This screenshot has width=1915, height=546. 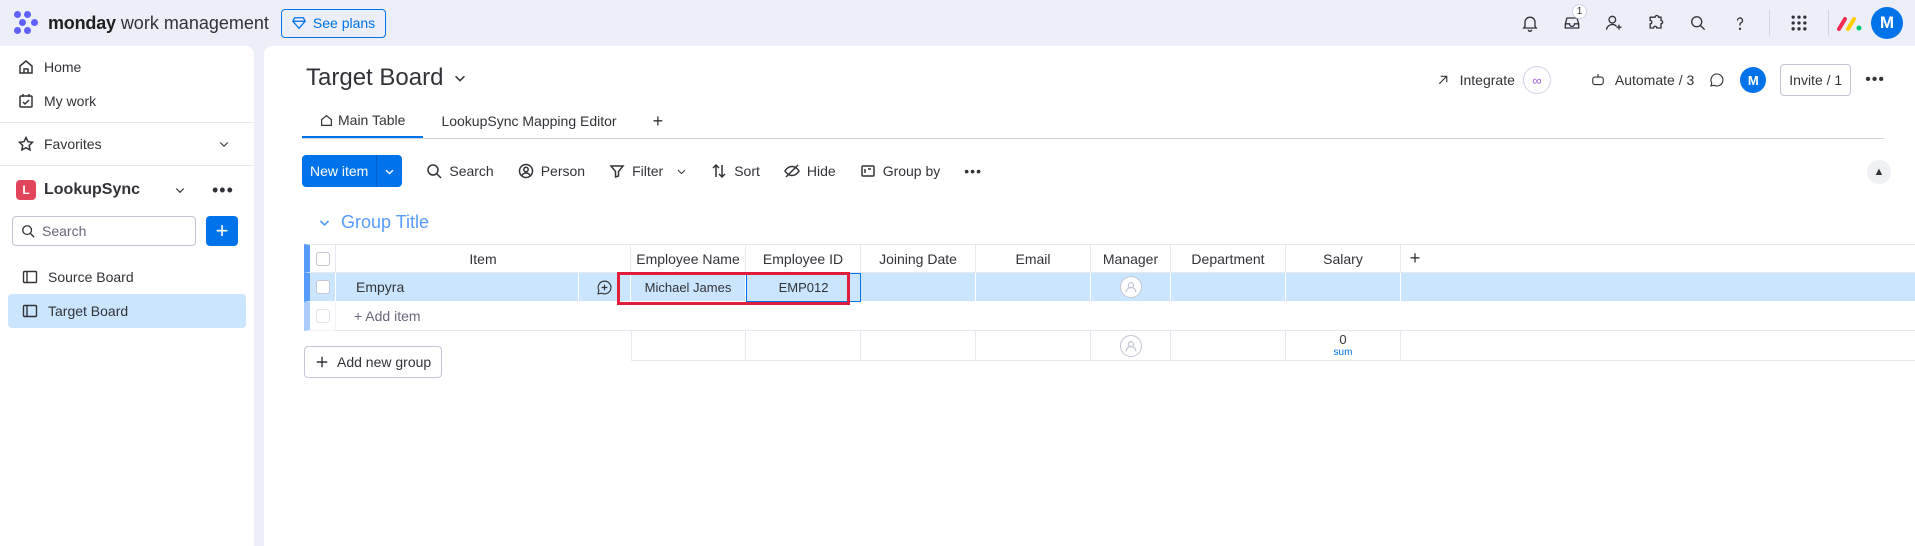 I want to click on updates-button, so click(x=1717, y=80).